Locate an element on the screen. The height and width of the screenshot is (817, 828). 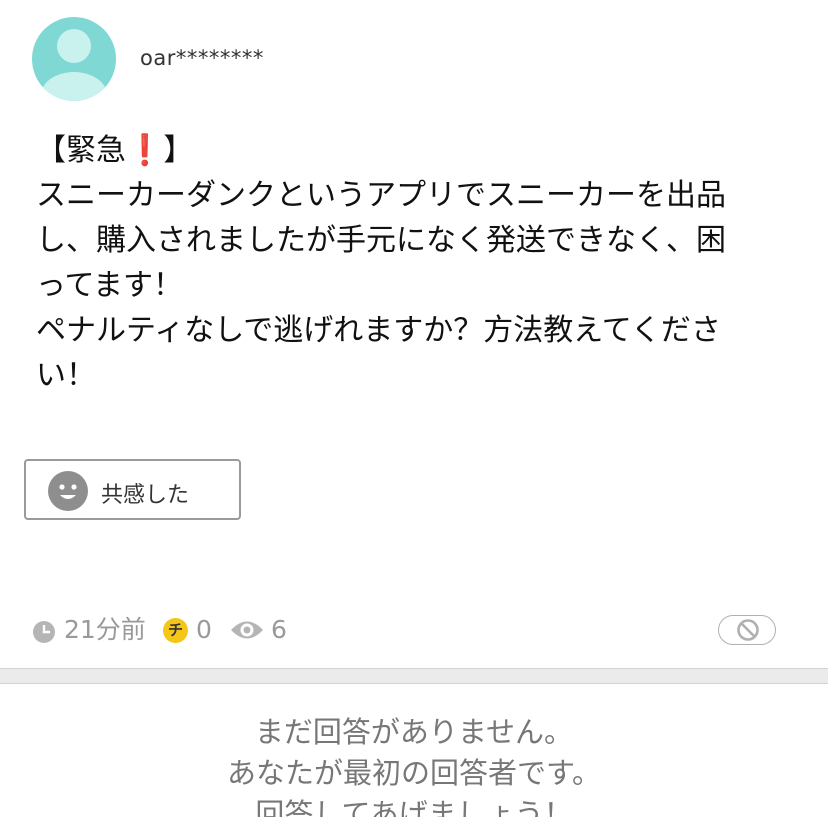
no-answer-line-3: 回答してあげましょう！ is located at coordinates (414, 807).